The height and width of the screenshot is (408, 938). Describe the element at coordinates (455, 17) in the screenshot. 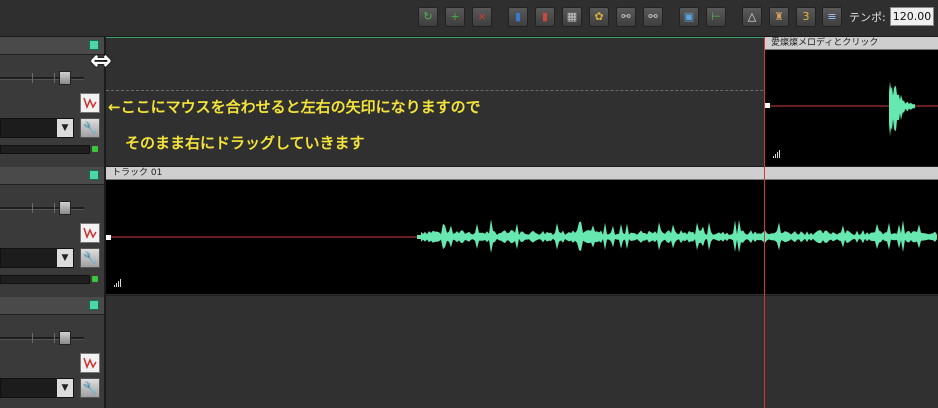

I see `add-track-icon: +` at that location.